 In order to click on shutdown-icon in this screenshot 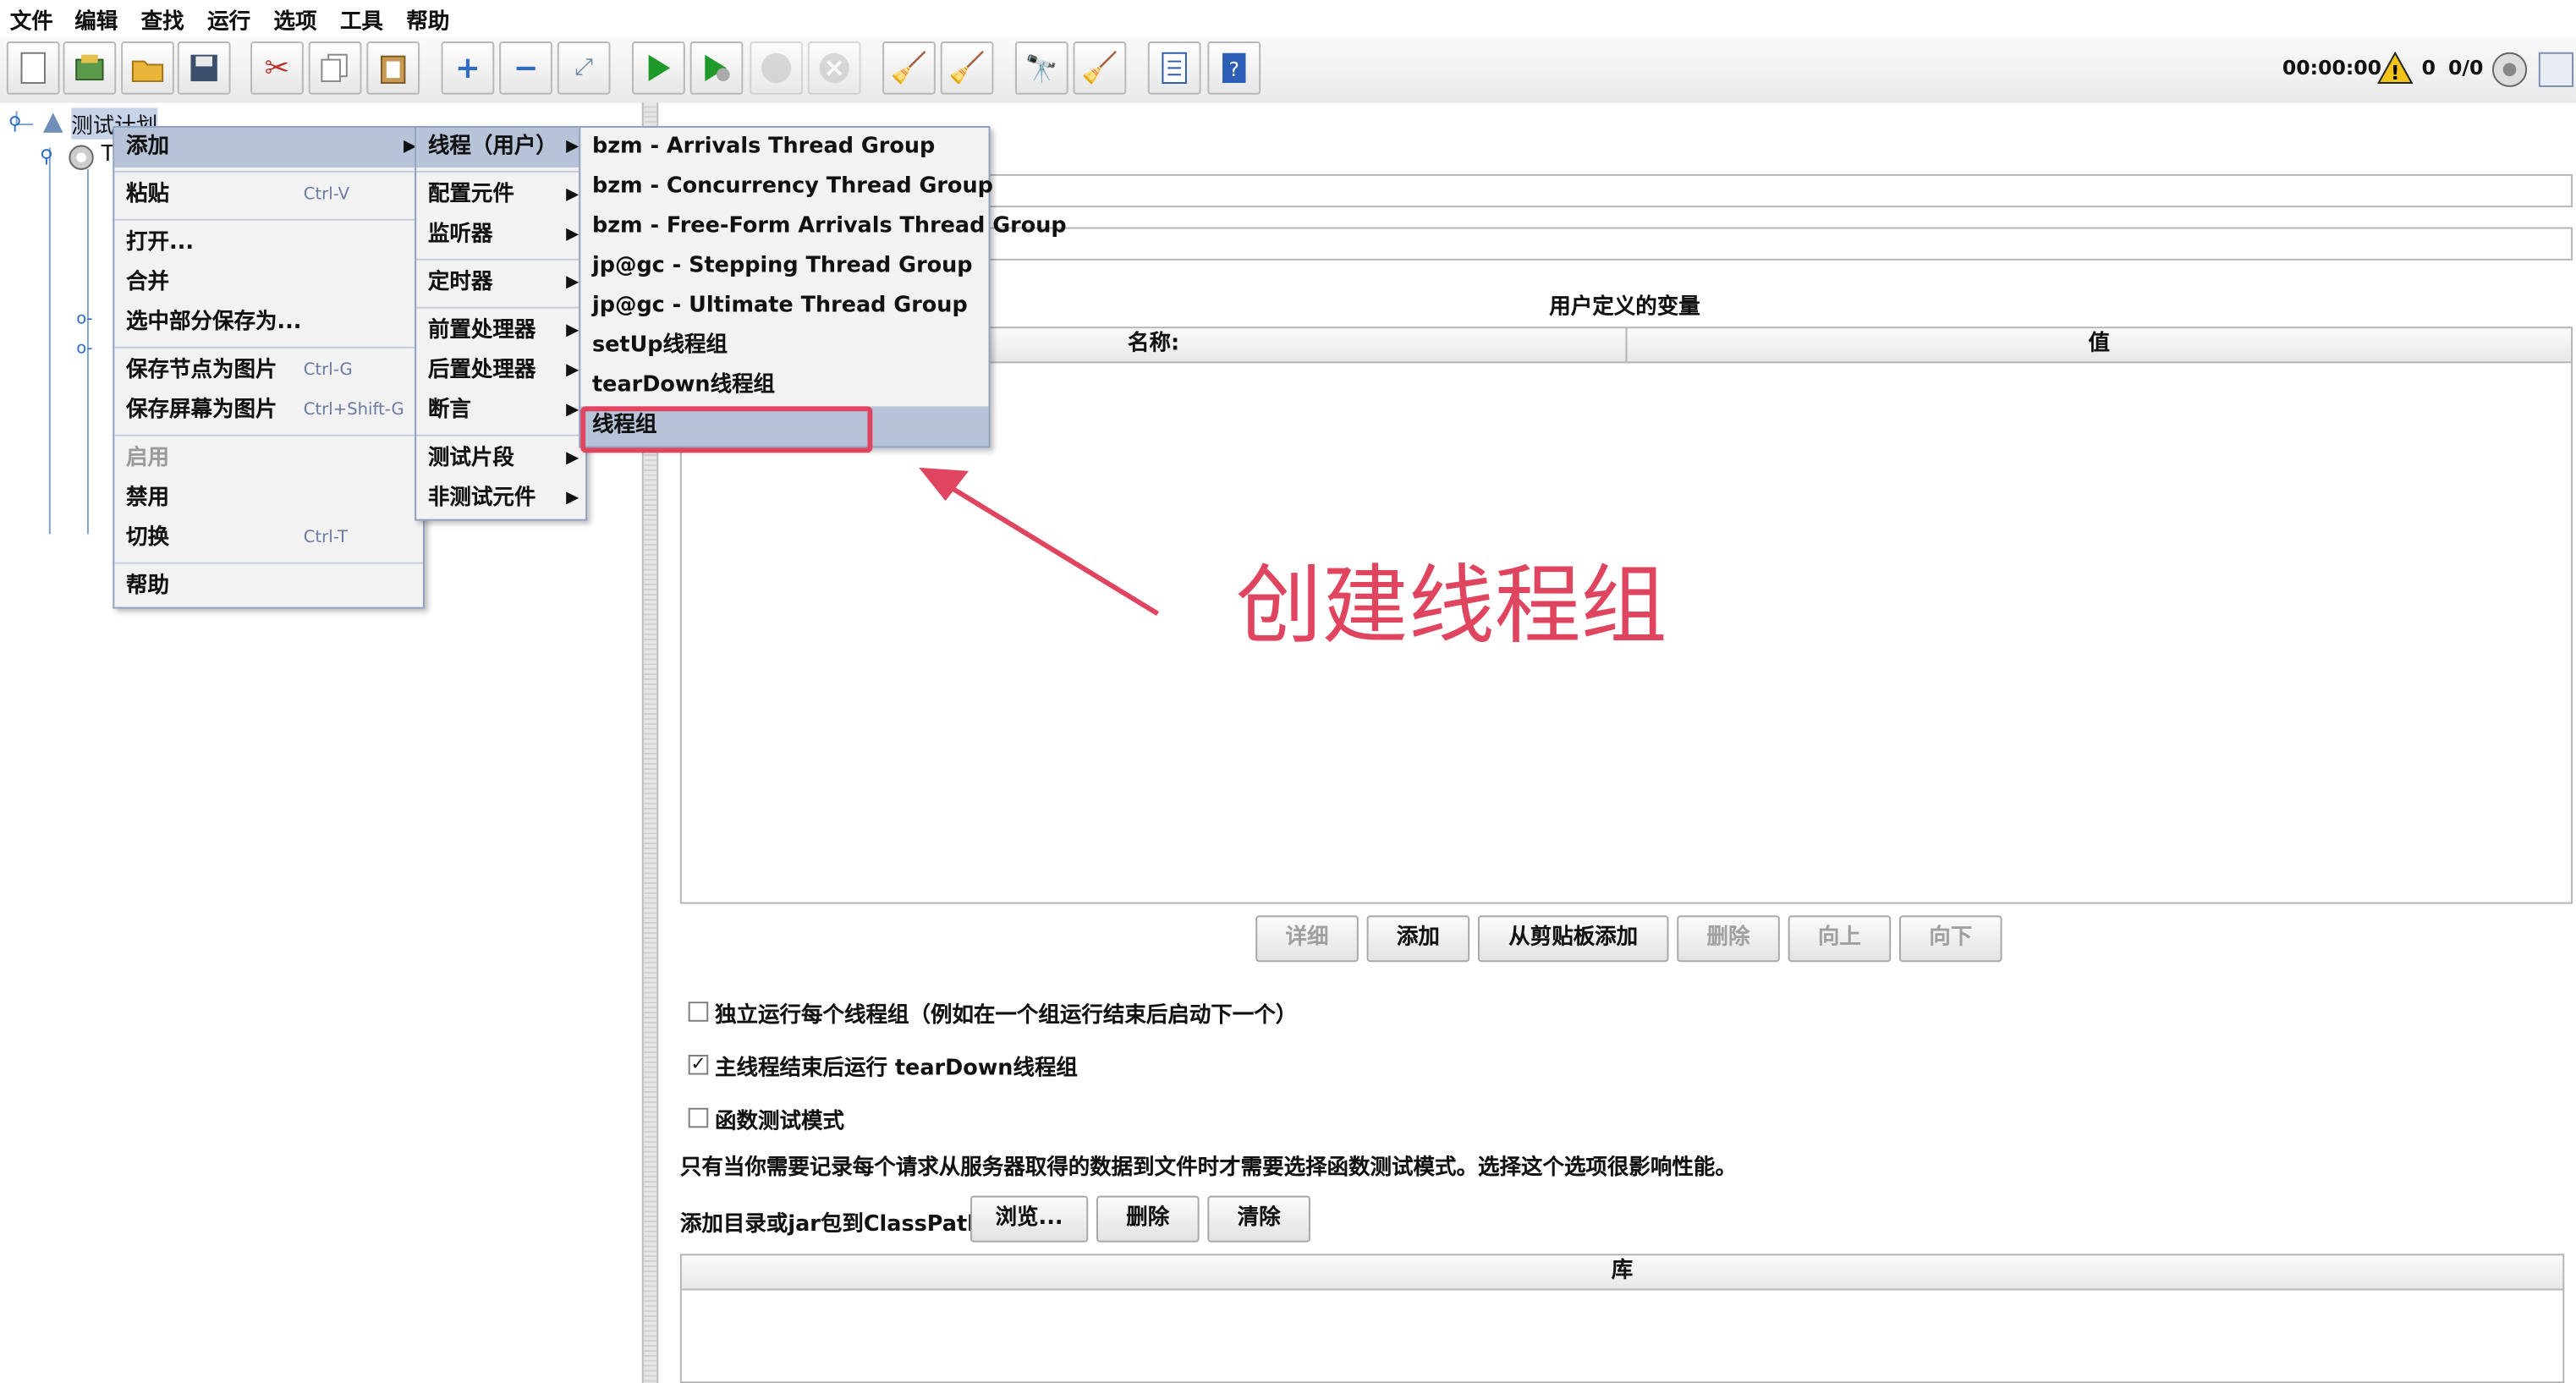, I will do `click(834, 68)`.